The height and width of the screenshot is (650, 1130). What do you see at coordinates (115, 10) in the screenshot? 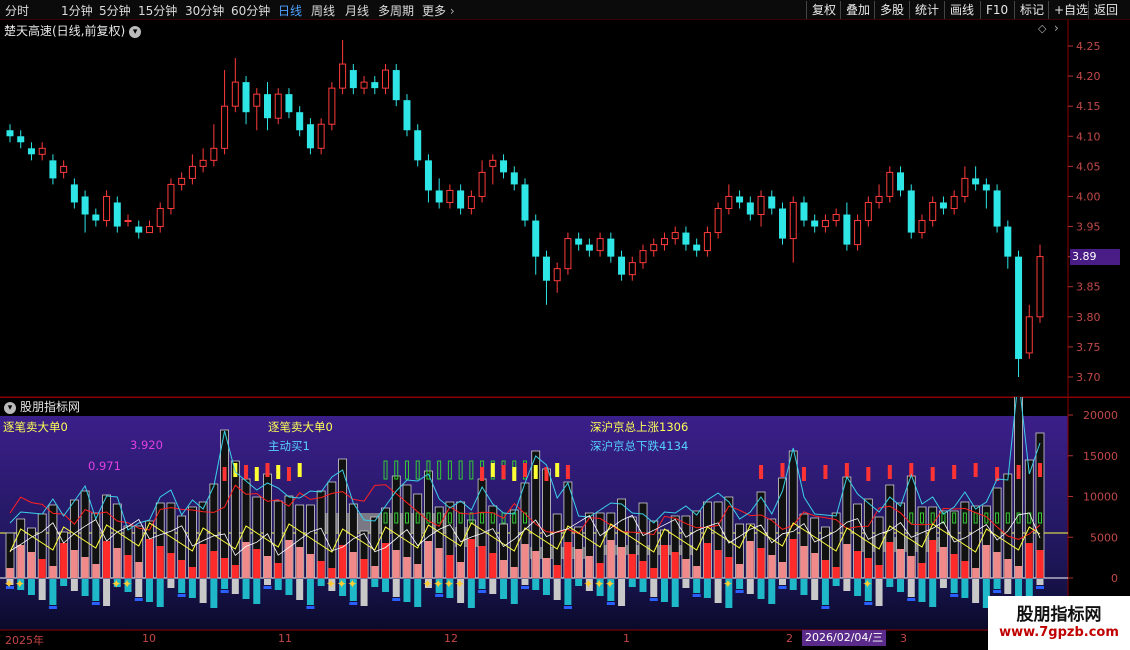
I see `tab-period-5min: 5分钟` at bounding box center [115, 10].